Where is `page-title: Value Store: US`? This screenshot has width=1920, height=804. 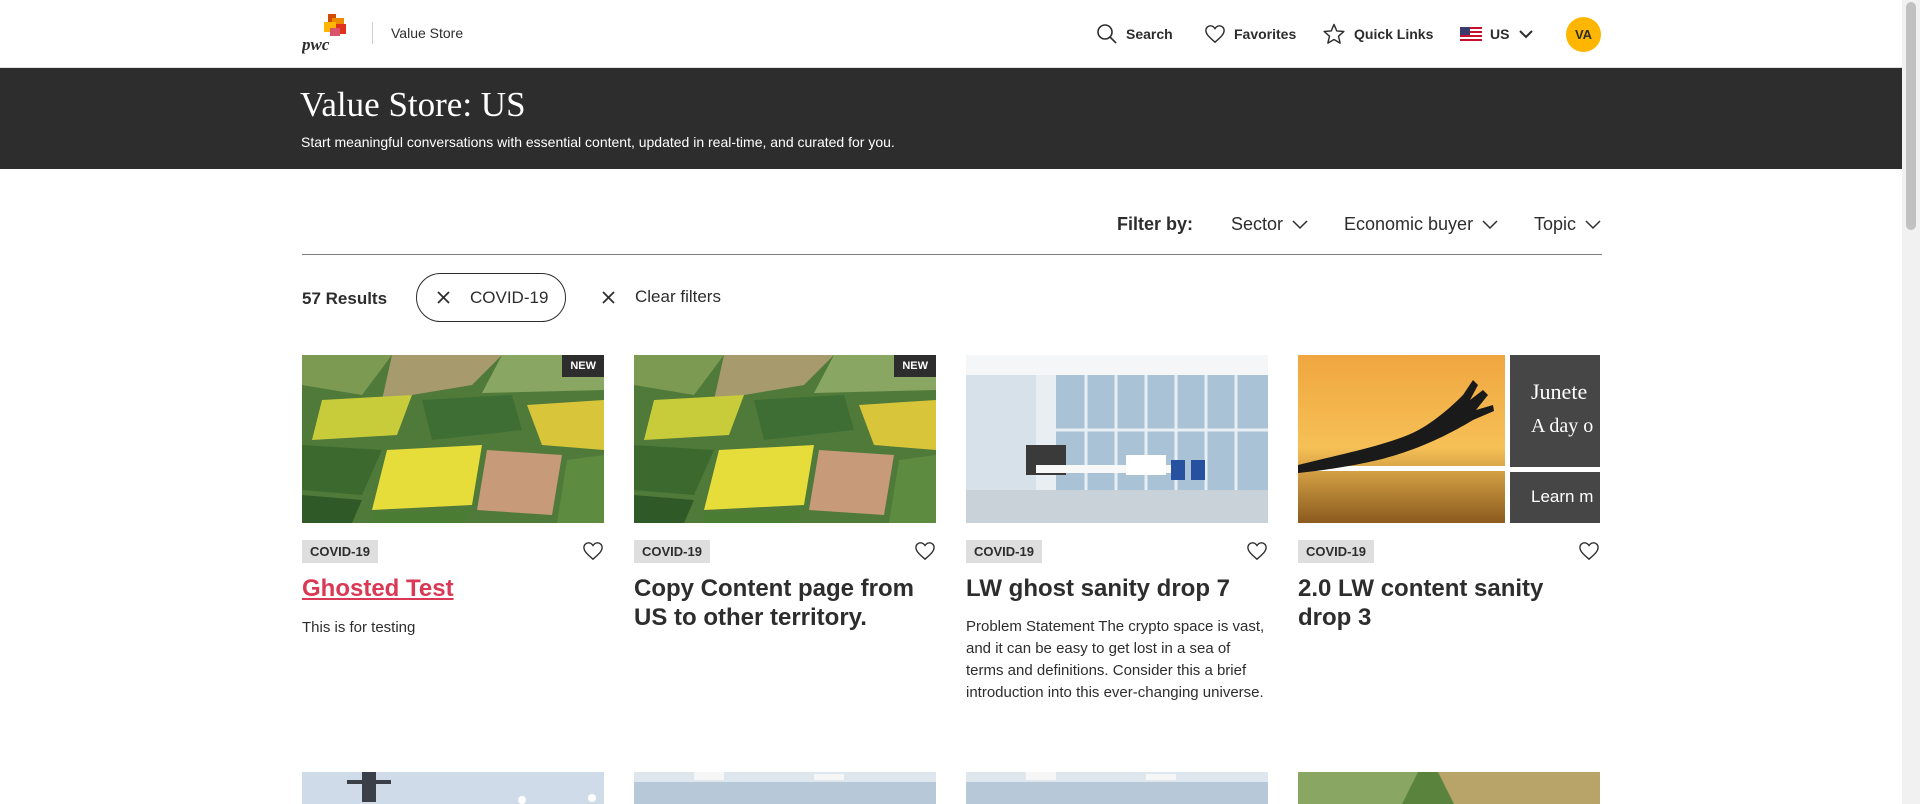 page-title: Value Store: US is located at coordinates (413, 104).